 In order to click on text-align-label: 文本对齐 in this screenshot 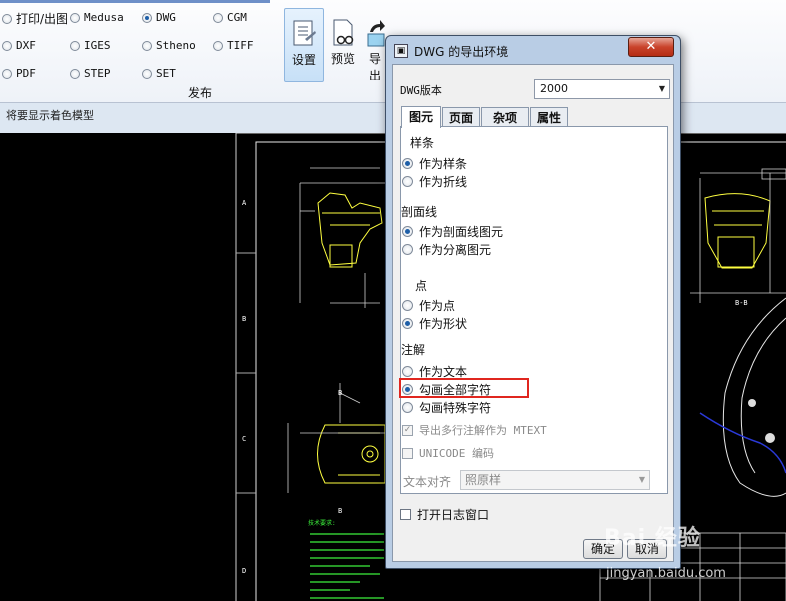, I will do `click(427, 482)`.